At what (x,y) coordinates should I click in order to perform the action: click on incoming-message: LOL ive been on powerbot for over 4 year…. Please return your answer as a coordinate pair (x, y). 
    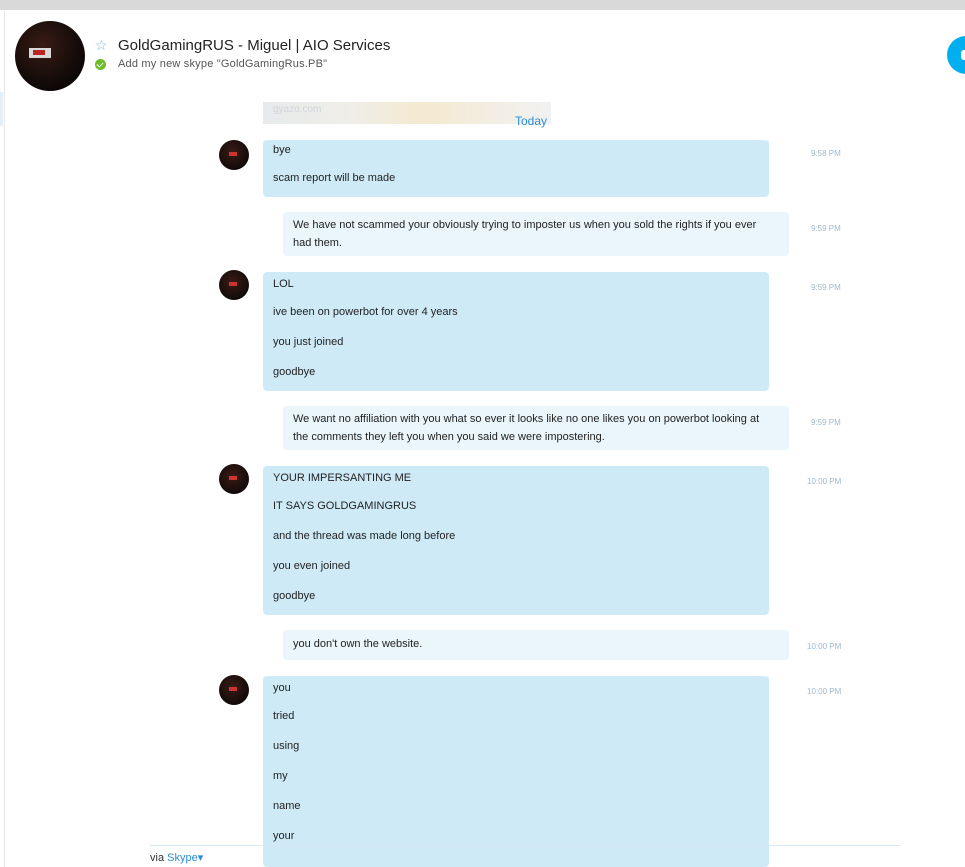
    Looking at the image, I should click on (516, 331).